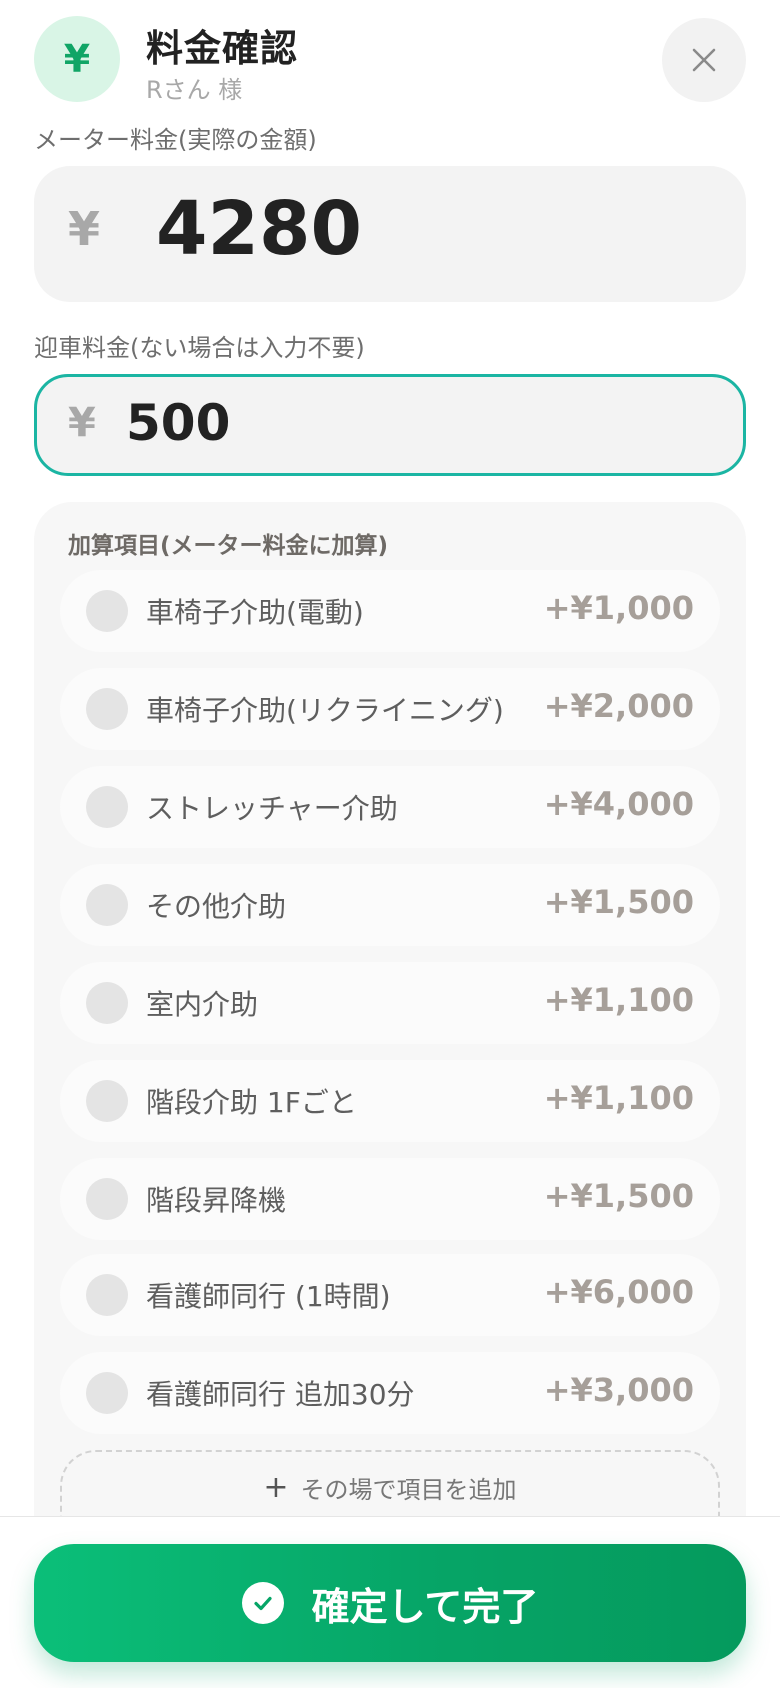 The height and width of the screenshot is (1688, 780). What do you see at coordinates (178, 423) in the screenshot?
I see `pickup-fare-value: 500` at bounding box center [178, 423].